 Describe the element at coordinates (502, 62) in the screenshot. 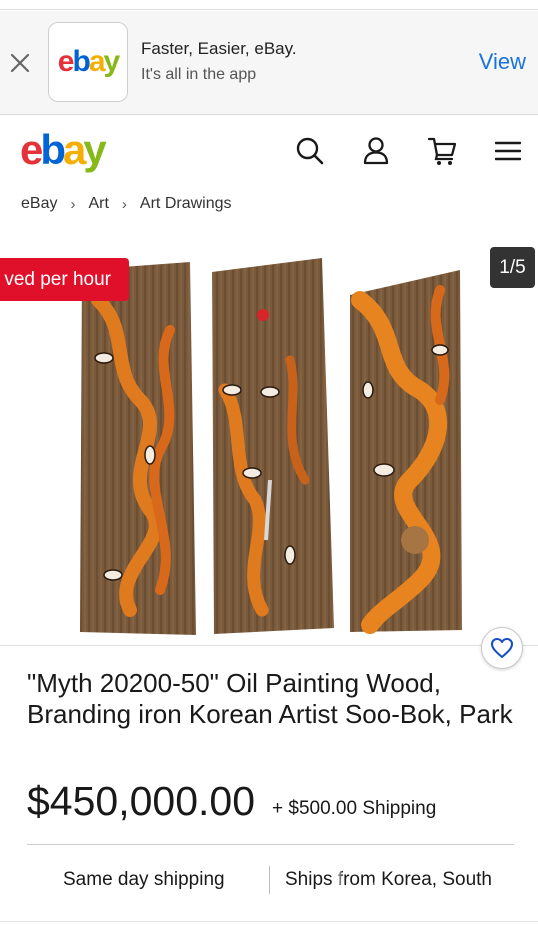

I see `view-app-button: View` at that location.